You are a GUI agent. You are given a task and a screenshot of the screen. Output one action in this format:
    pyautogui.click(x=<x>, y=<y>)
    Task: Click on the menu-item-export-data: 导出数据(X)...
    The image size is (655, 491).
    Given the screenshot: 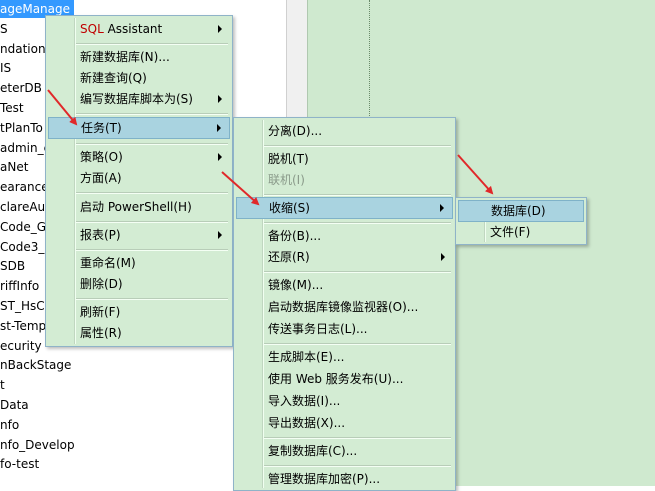 What is the action you would take?
    pyautogui.click(x=344, y=423)
    